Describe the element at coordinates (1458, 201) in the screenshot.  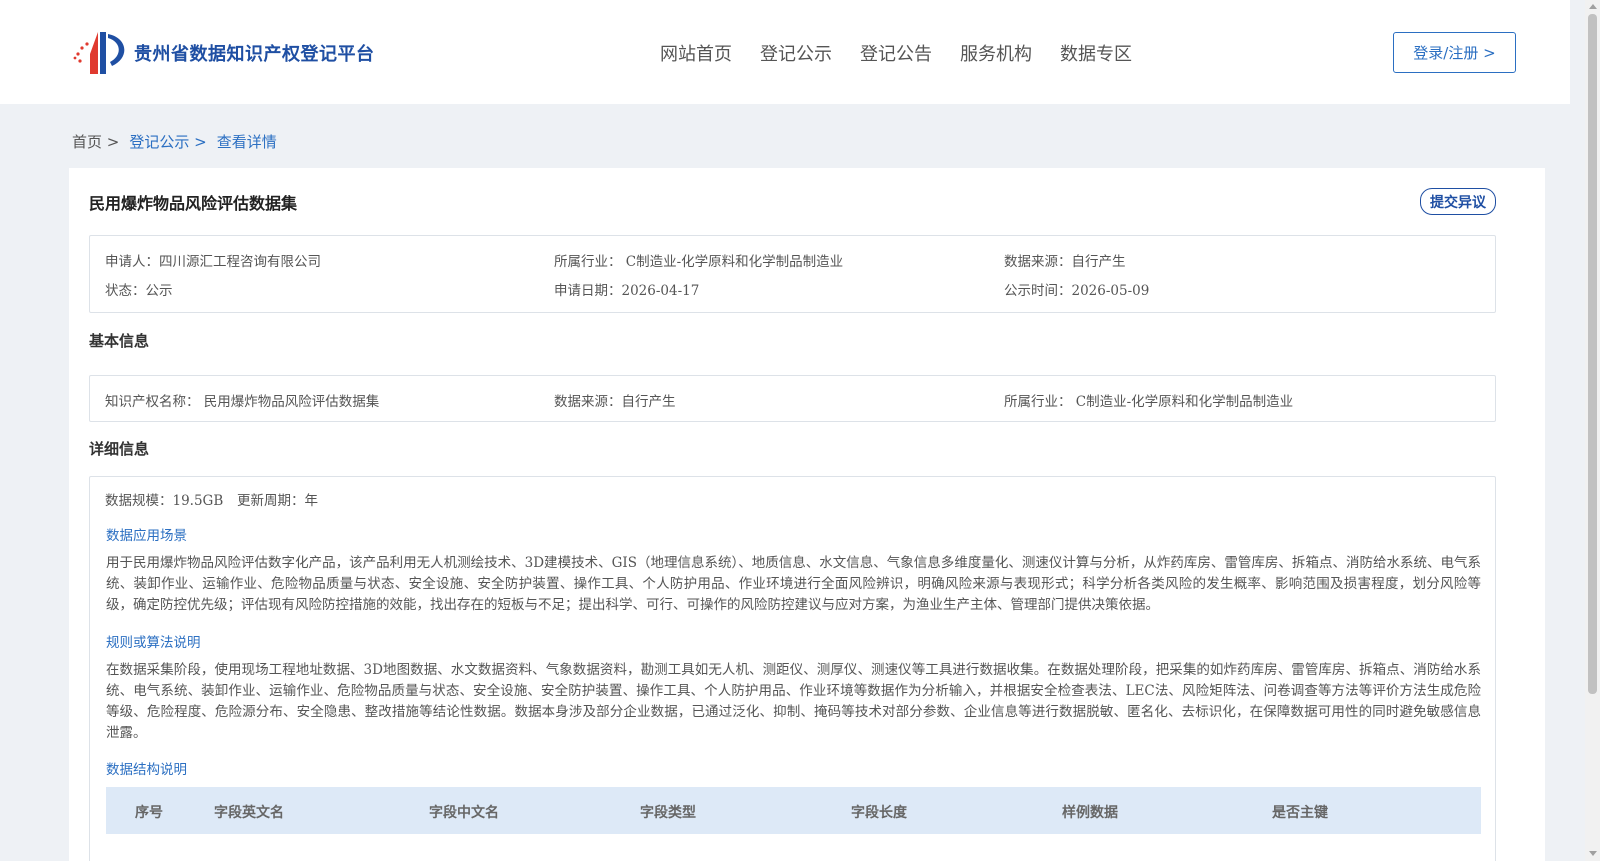
I see `submit-objection-button: 提交异议` at that location.